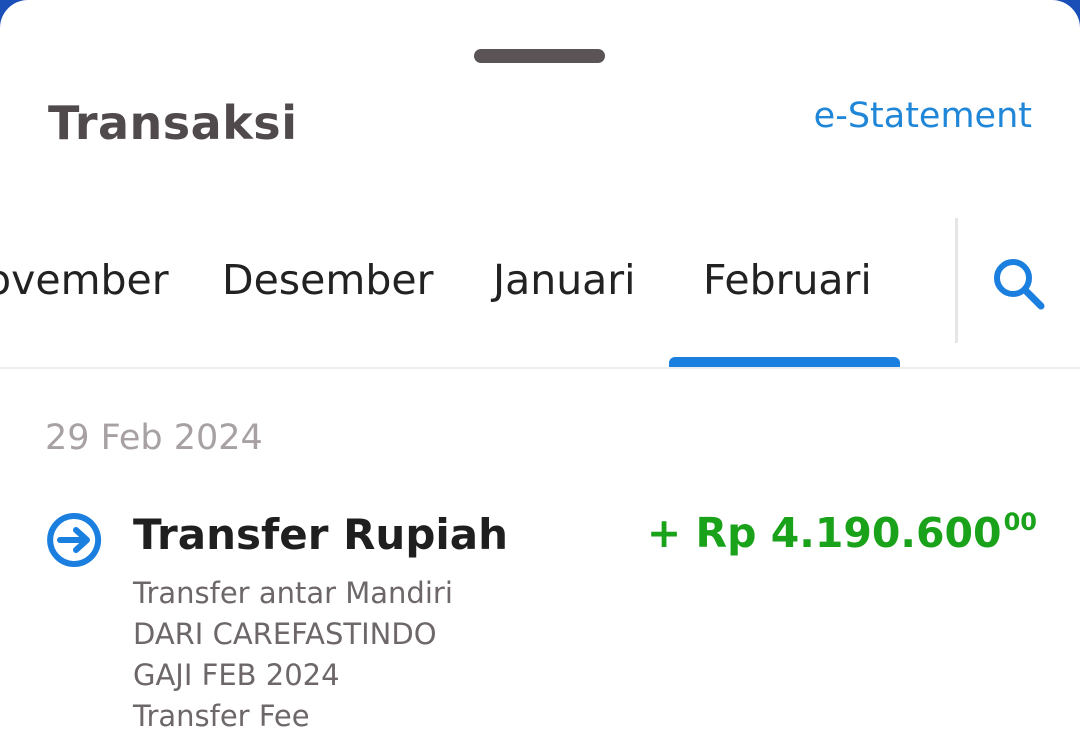 The width and height of the screenshot is (1080, 756). I want to click on tab-label: ovember, so click(84, 280).